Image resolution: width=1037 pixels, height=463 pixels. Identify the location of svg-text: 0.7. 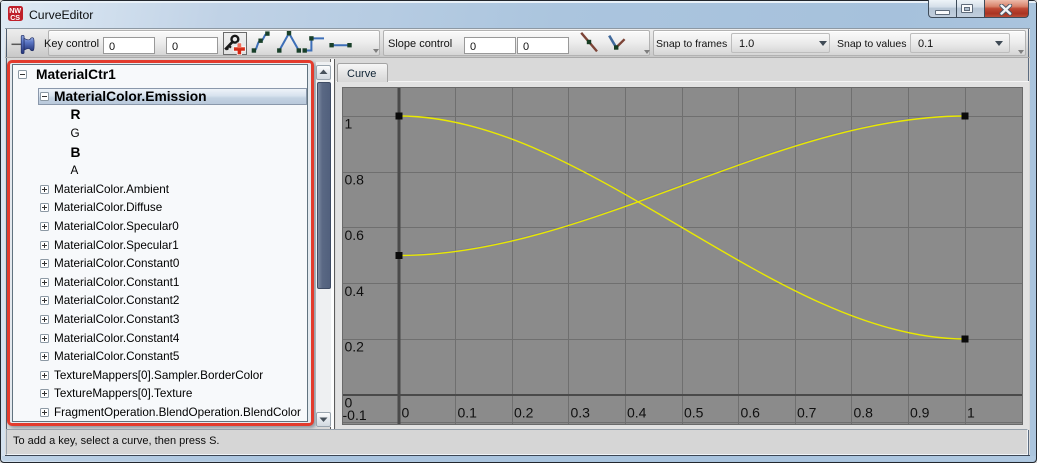
(807, 413).